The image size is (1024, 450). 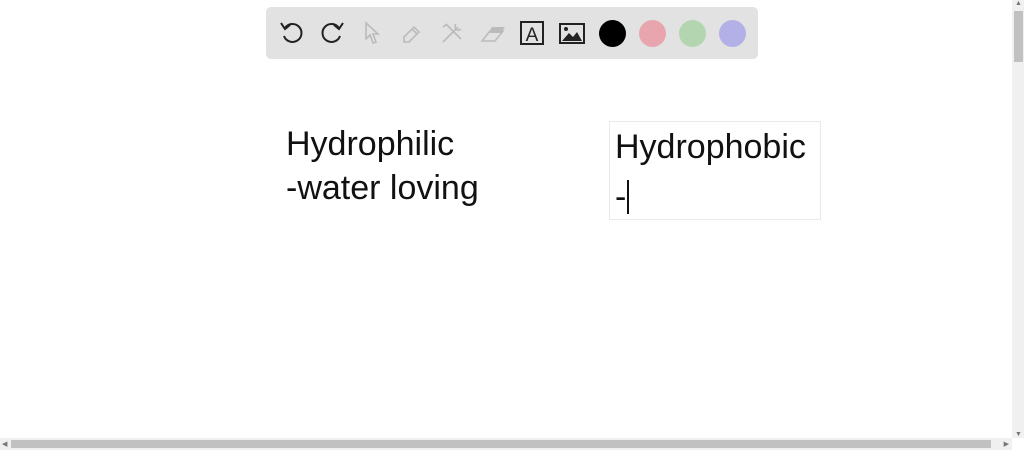 I want to click on undo-button, so click(x=292, y=33).